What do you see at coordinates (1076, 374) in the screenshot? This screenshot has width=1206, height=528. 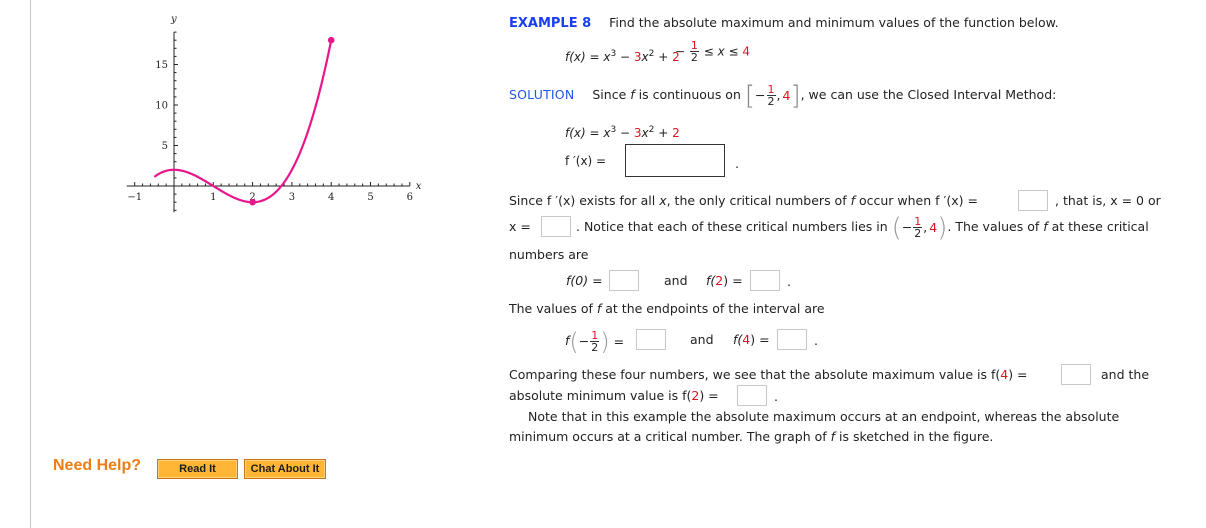 I see `absolute-max-input` at bounding box center [1076, 374].